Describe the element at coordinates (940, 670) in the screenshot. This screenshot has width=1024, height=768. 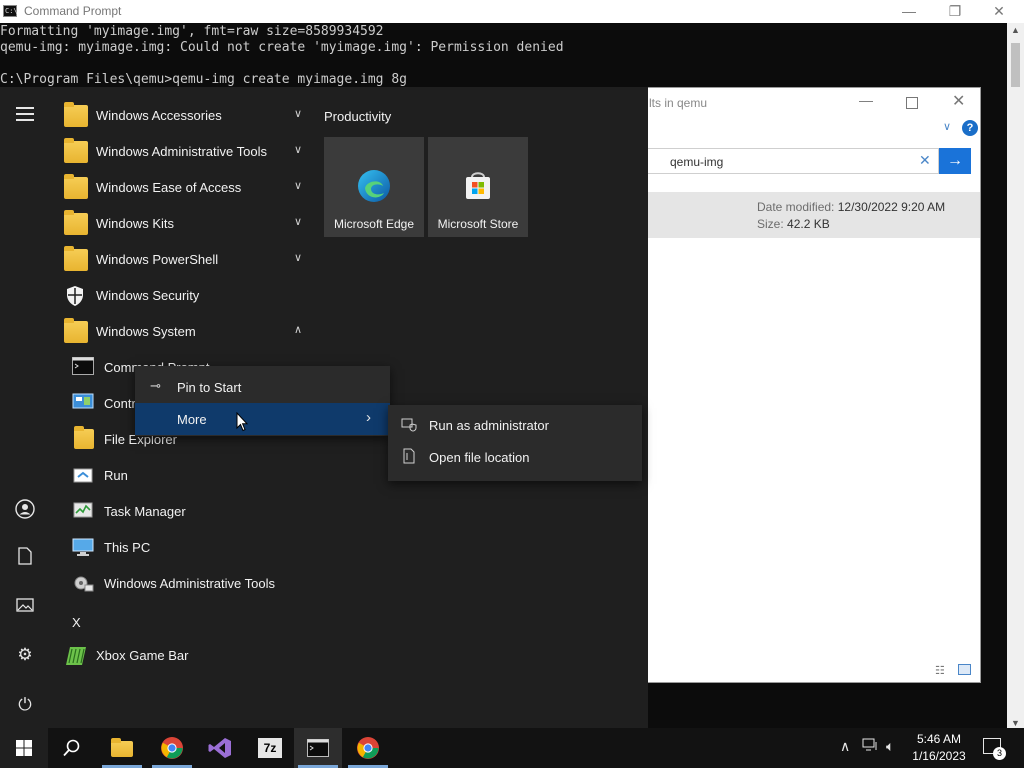
I see `details-view-icon: ☷` at that location.